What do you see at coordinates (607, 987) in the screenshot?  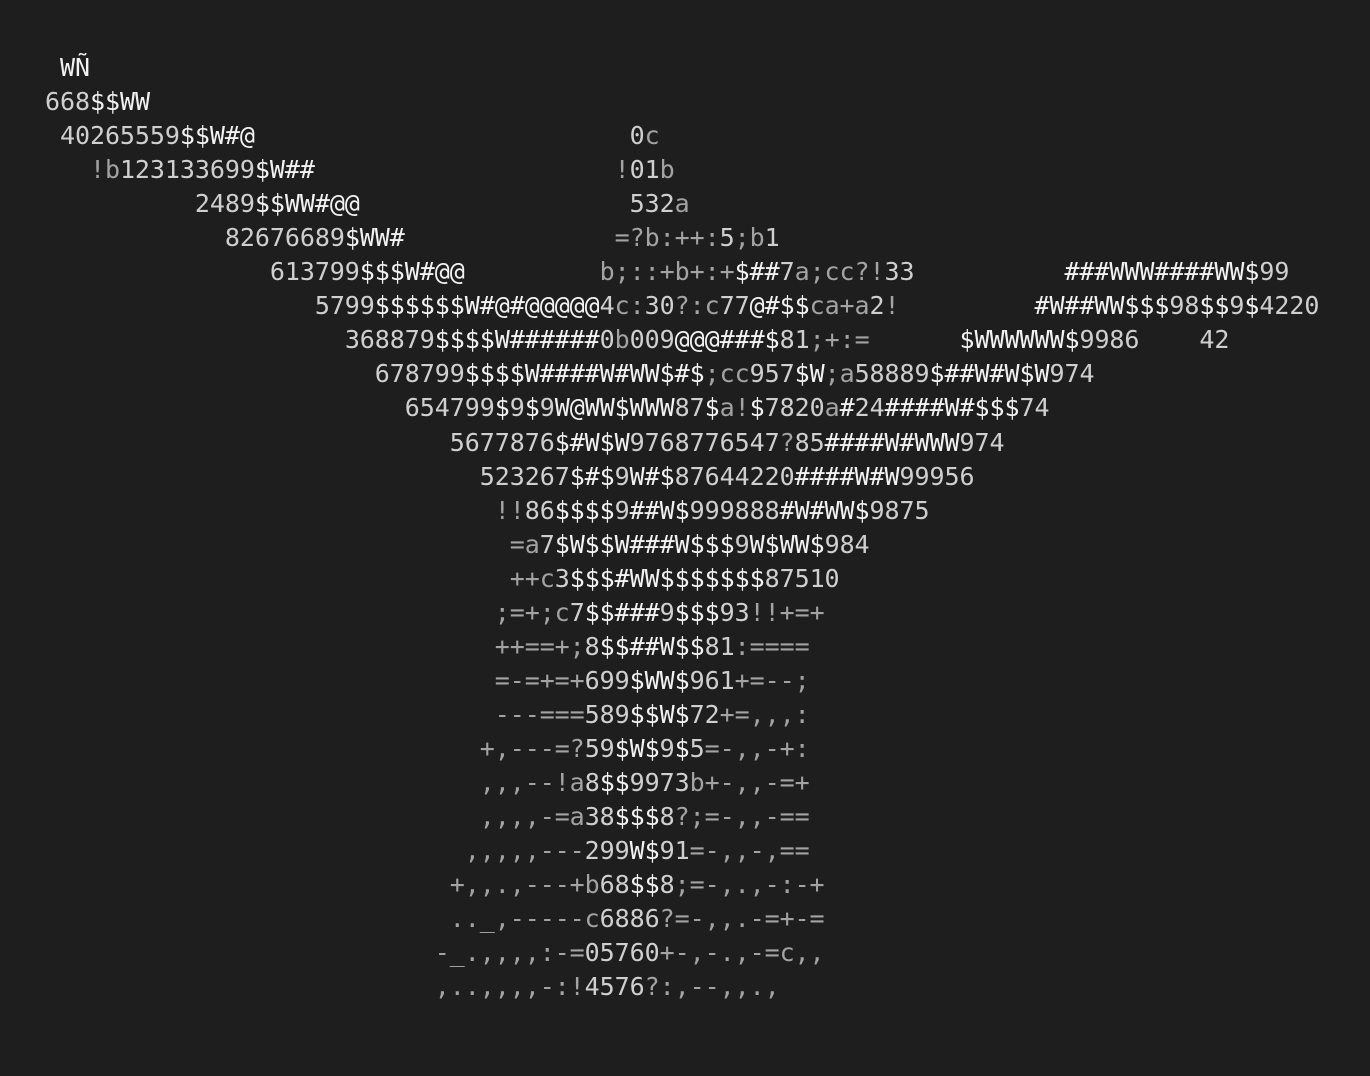 I see `art-line: ,..,,,,-:!4576?:,--,,.,` at bounding box center [607, 987].